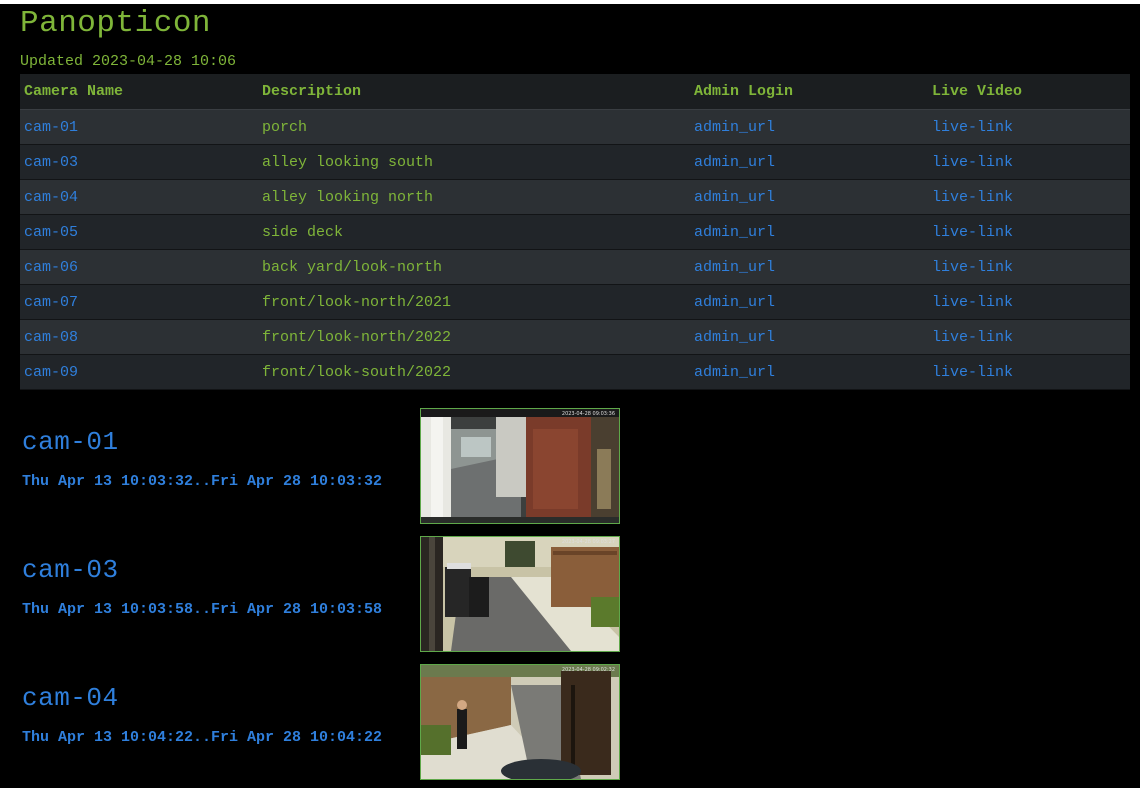  Describe the element at coordinates (51, 127) in the screenshot. I see `camera-name-link: cam-01` at that location.